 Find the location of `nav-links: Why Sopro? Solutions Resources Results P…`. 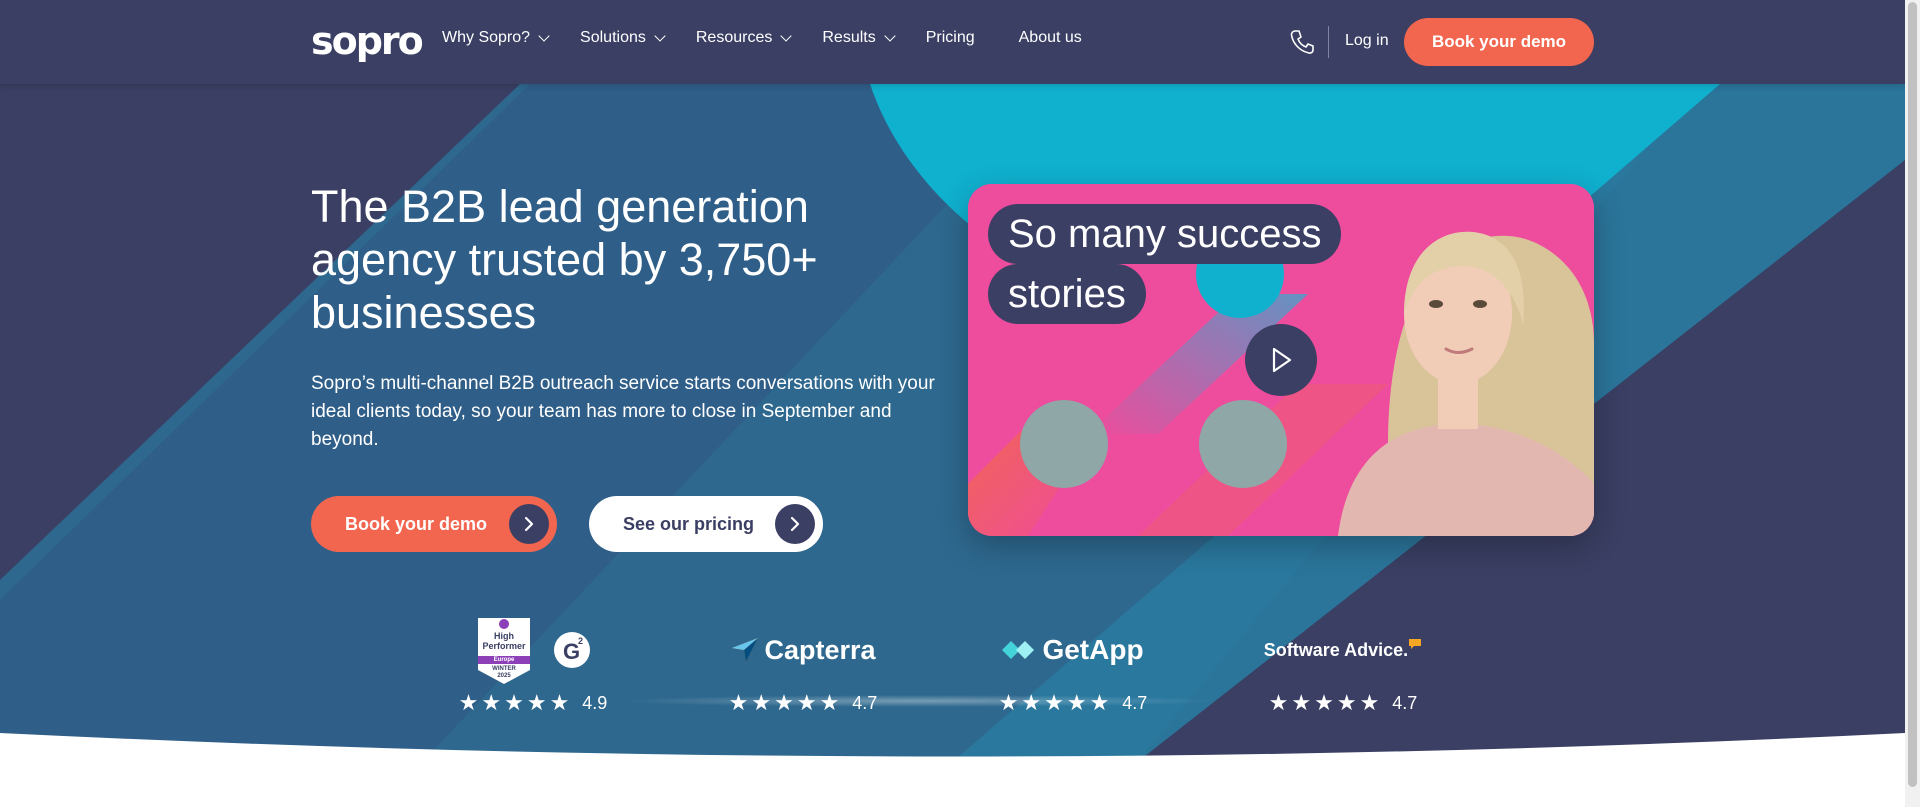

nav-links: Why Sopro? Solutions Resources Results P… is located at coordinates (778, 38).